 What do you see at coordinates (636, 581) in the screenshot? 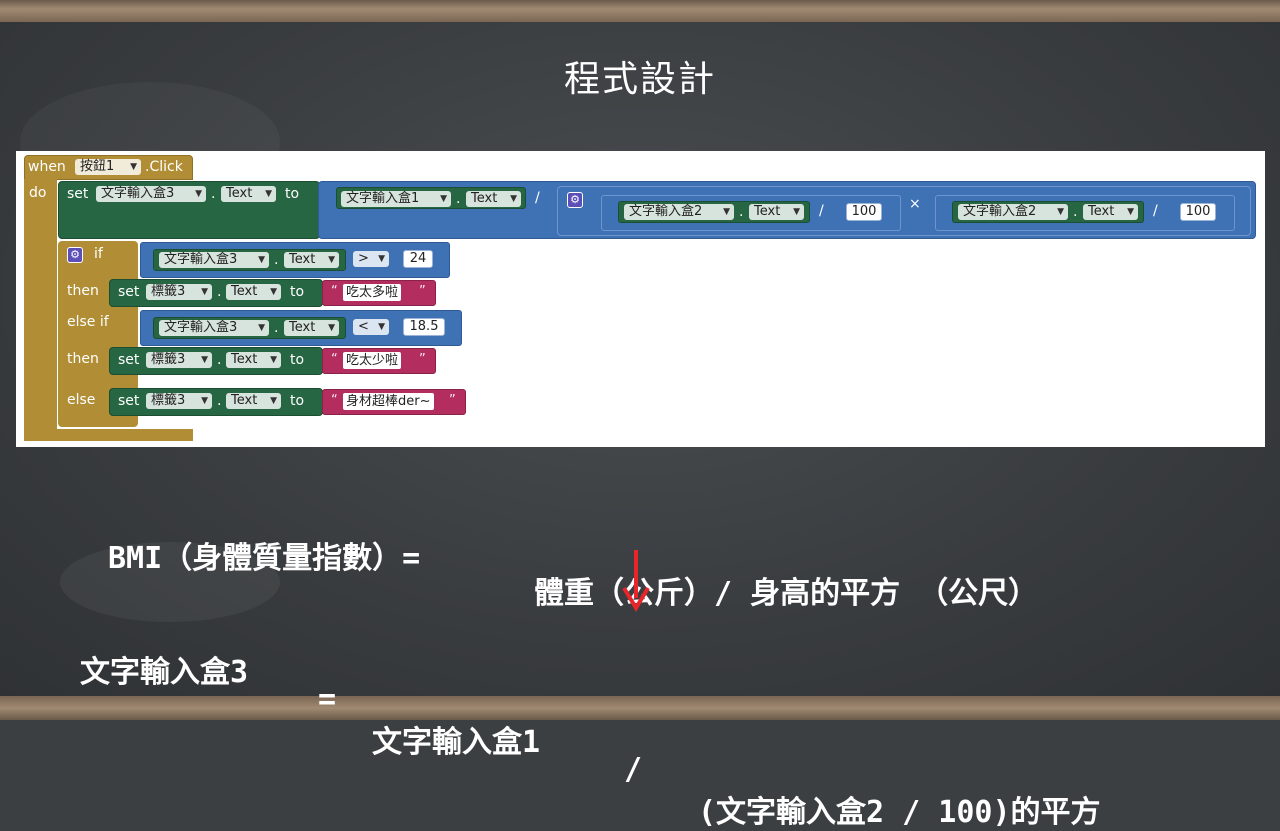
I see `down-arrow-icon` at bounding box center [636, 581].